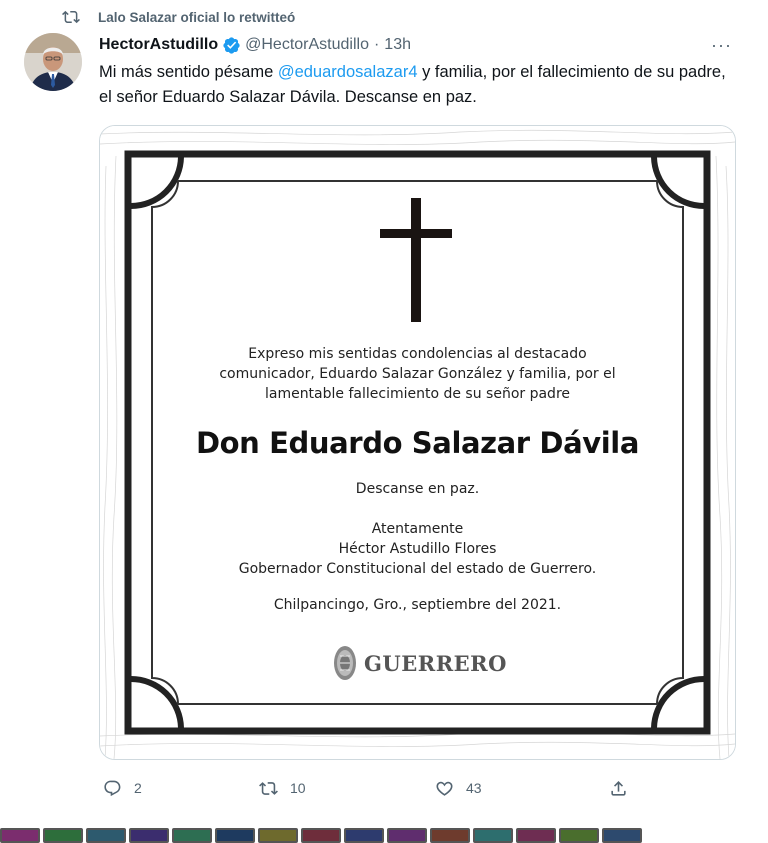  What do you see at coordinates (474, 788) in the screenshot?
I see `like-count: 43` at bounding box center [474, 788].